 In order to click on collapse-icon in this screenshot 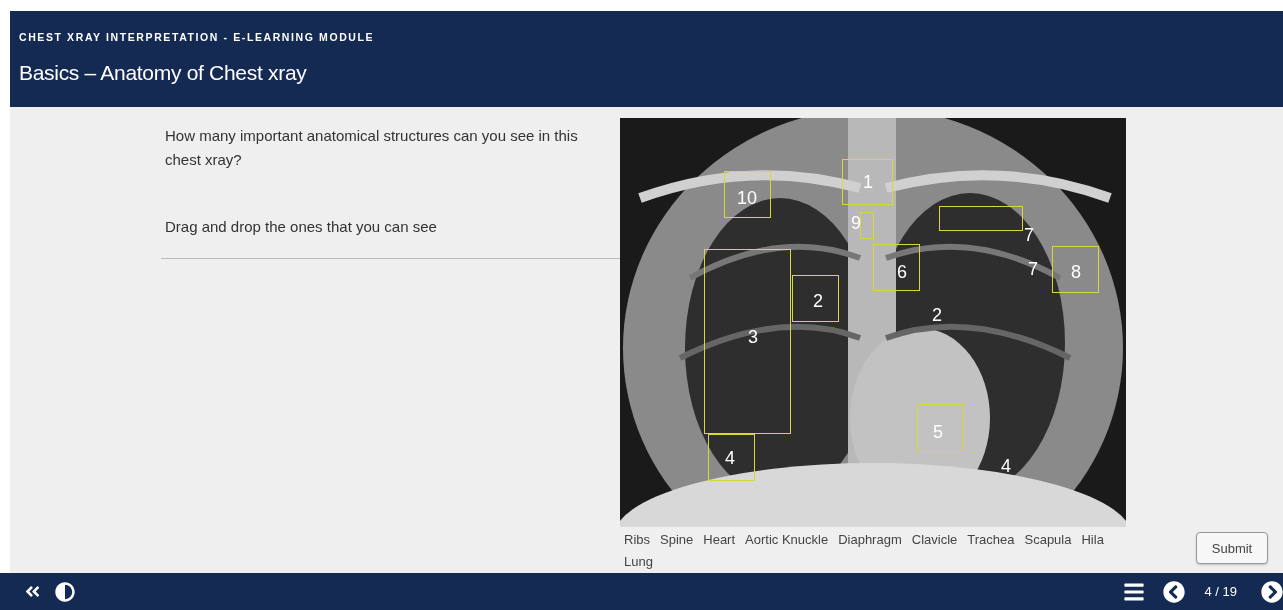, I will do `click(32, 591)`.